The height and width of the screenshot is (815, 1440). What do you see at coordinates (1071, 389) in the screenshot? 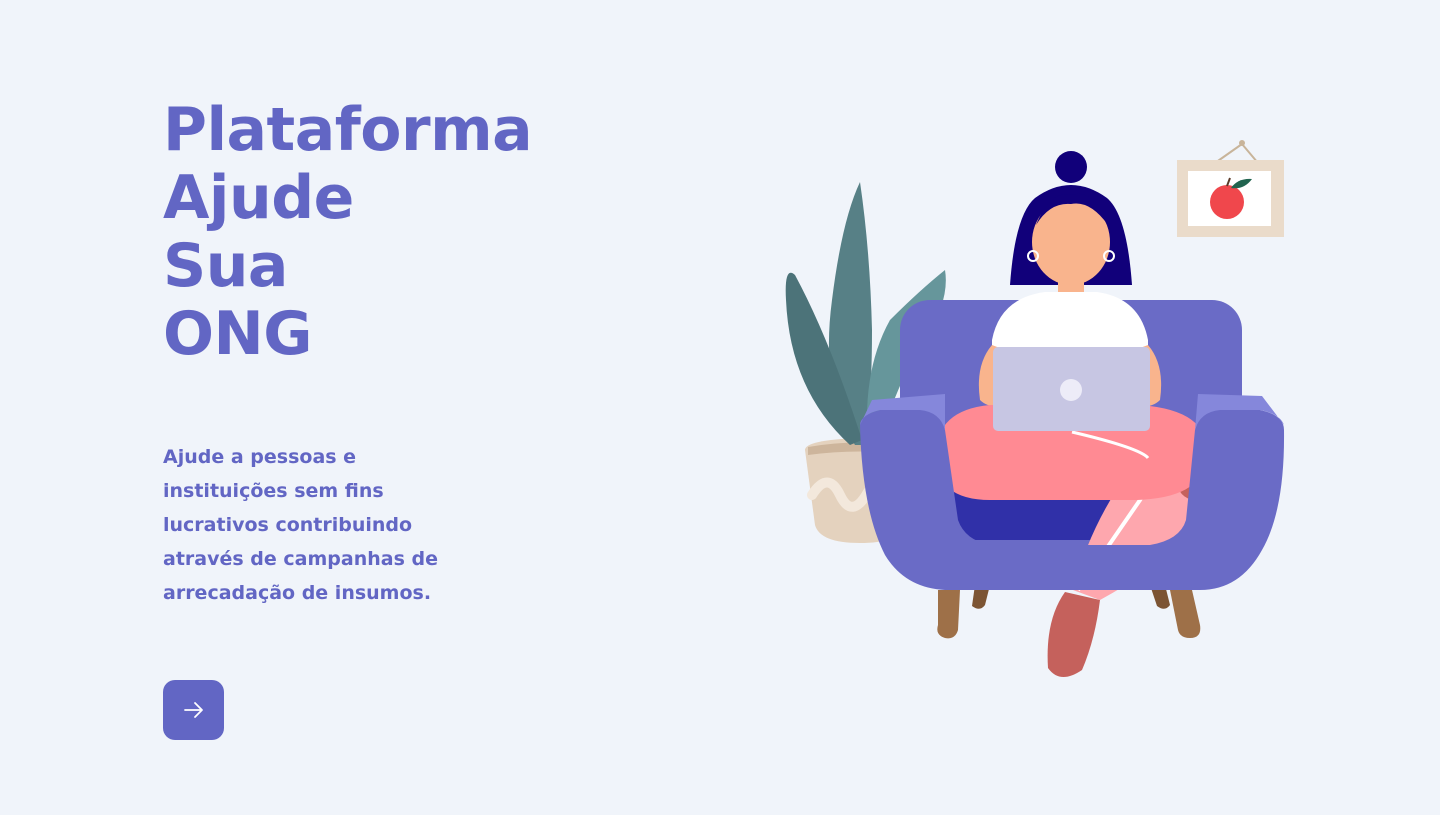
I see `laptop` at bounding box center [1071, 389].